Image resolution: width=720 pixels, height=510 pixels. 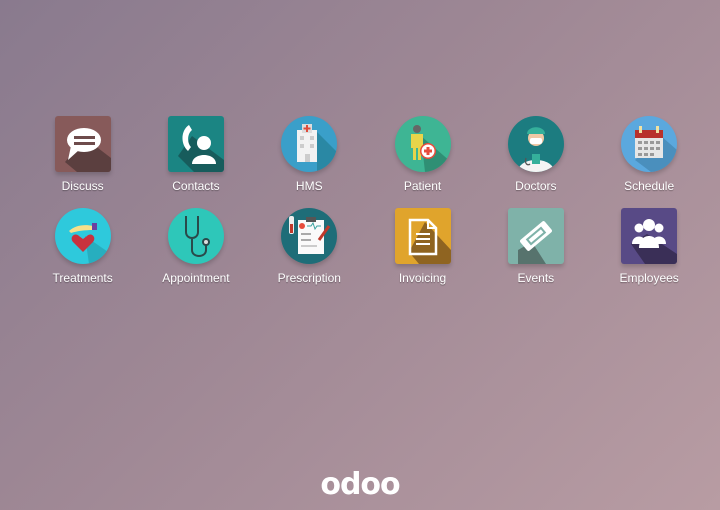 I want to click on odoo-logo: odoo, so click(x=360, y=484).